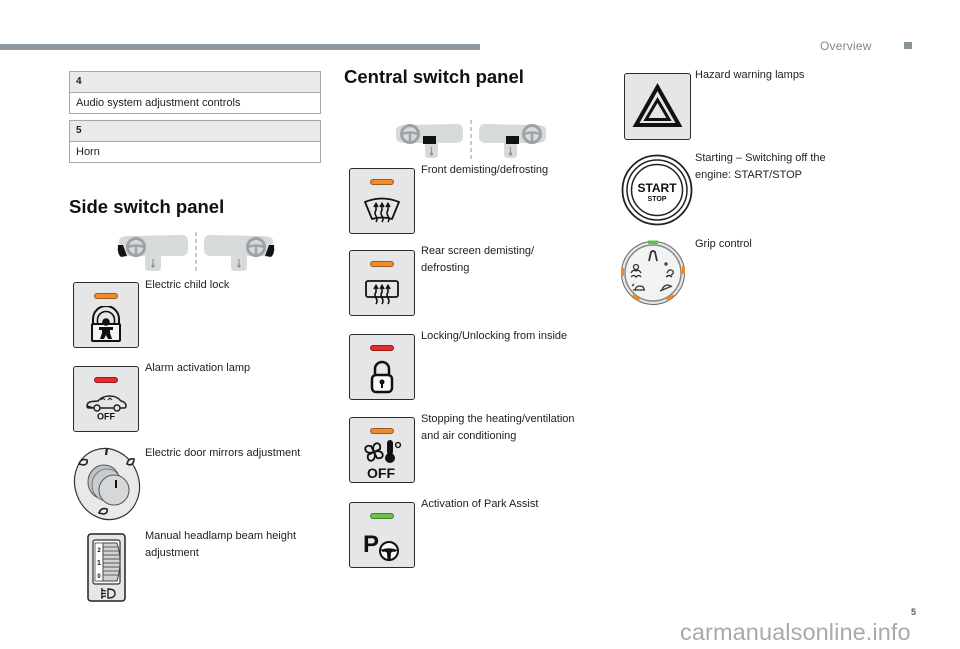 The height and width of the screenshot is (649, 960). I want to click on door-mirror-label: Electric door mirrors adjustment, so click(223, 453).